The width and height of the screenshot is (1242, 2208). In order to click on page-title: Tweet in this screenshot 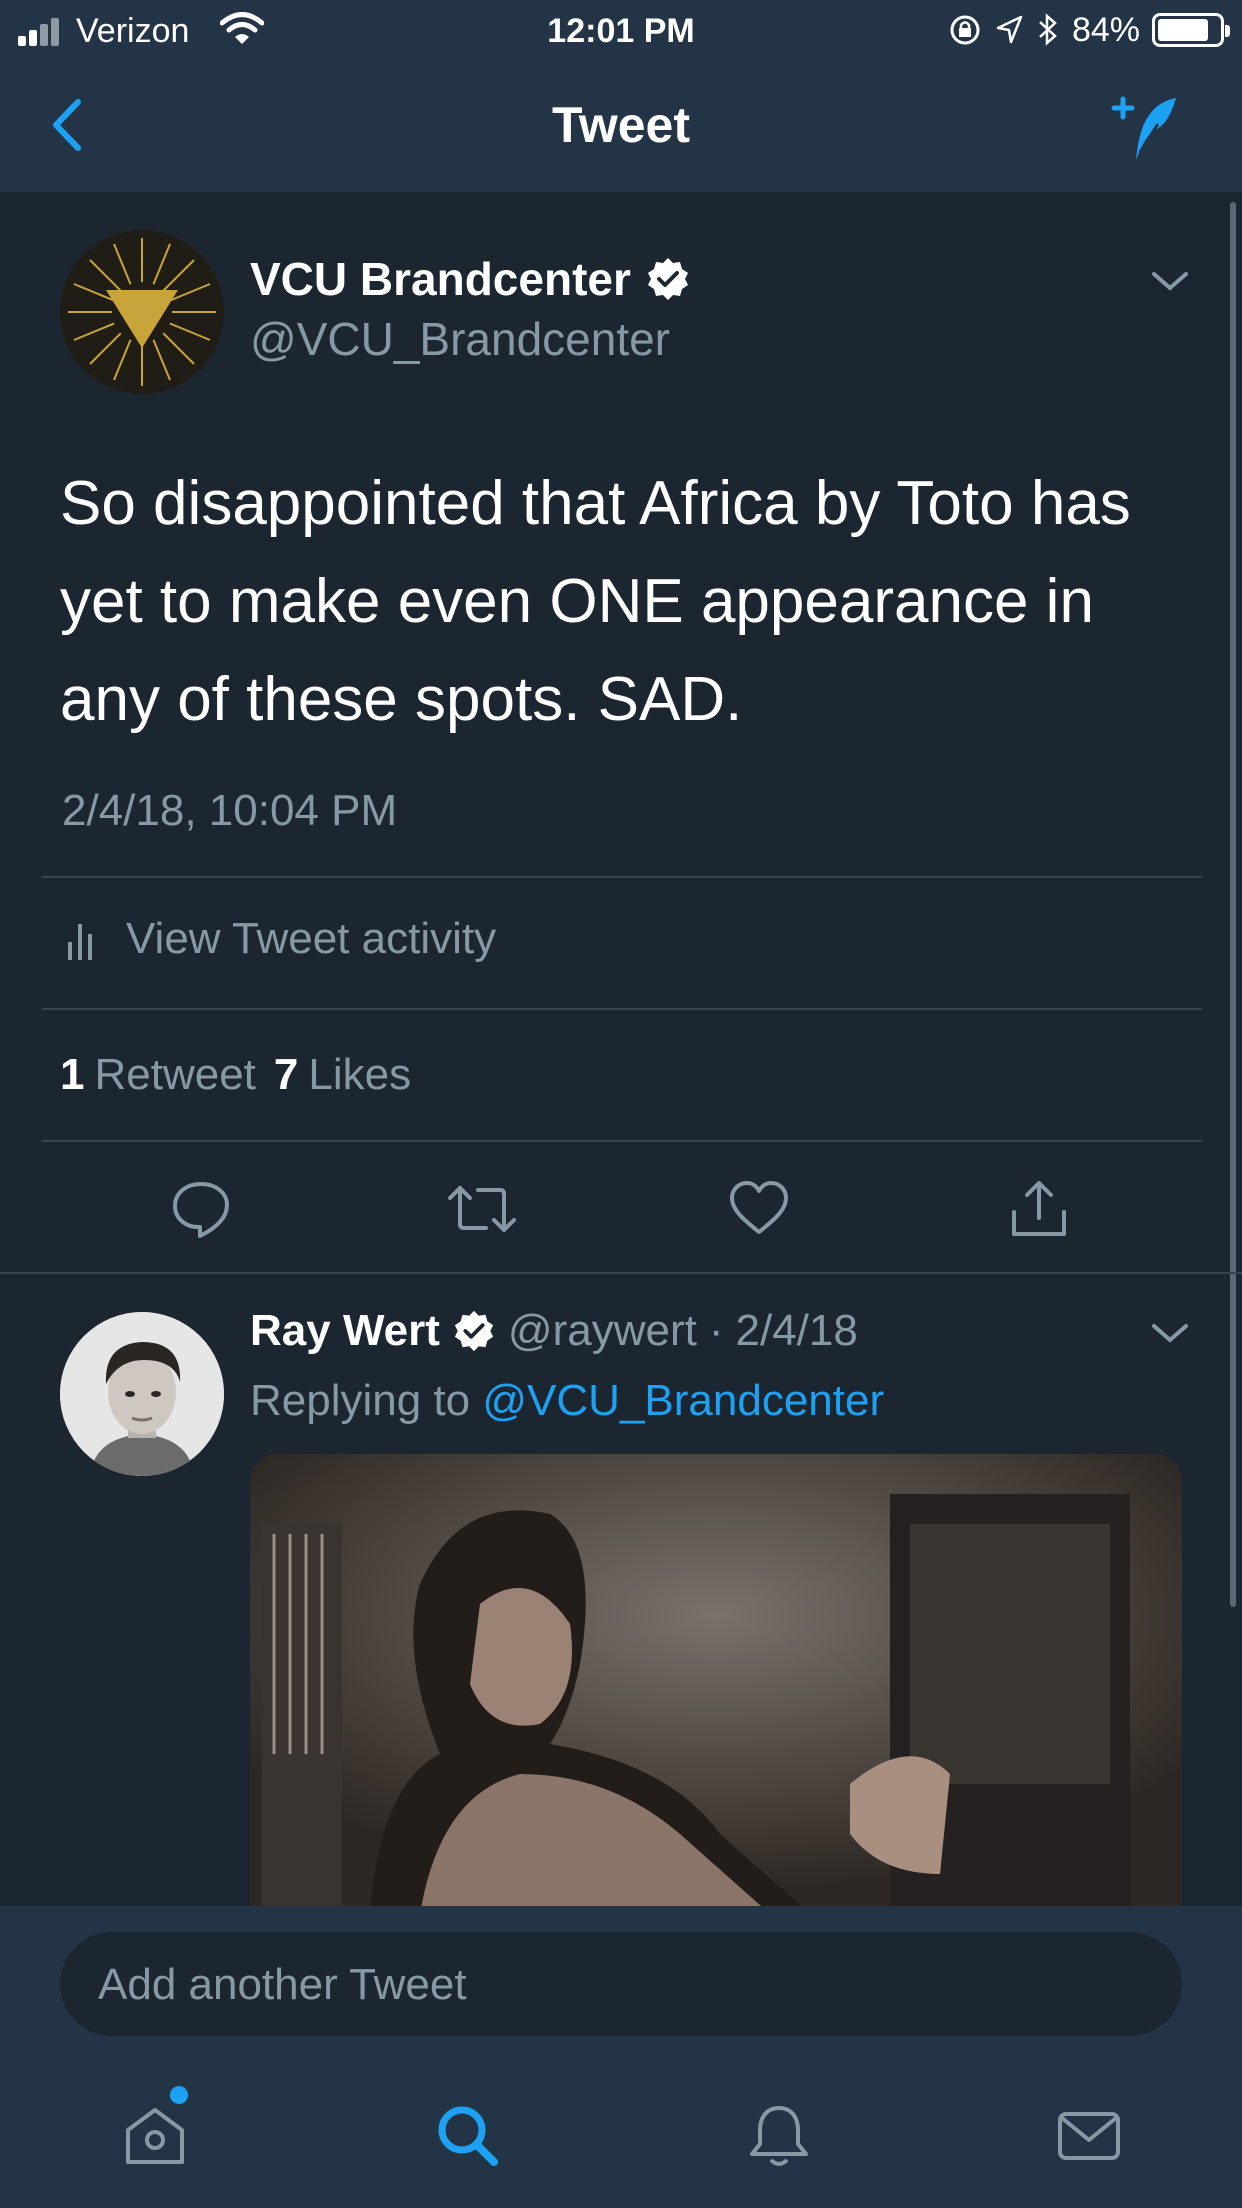, I will do `click(621, 125)`.